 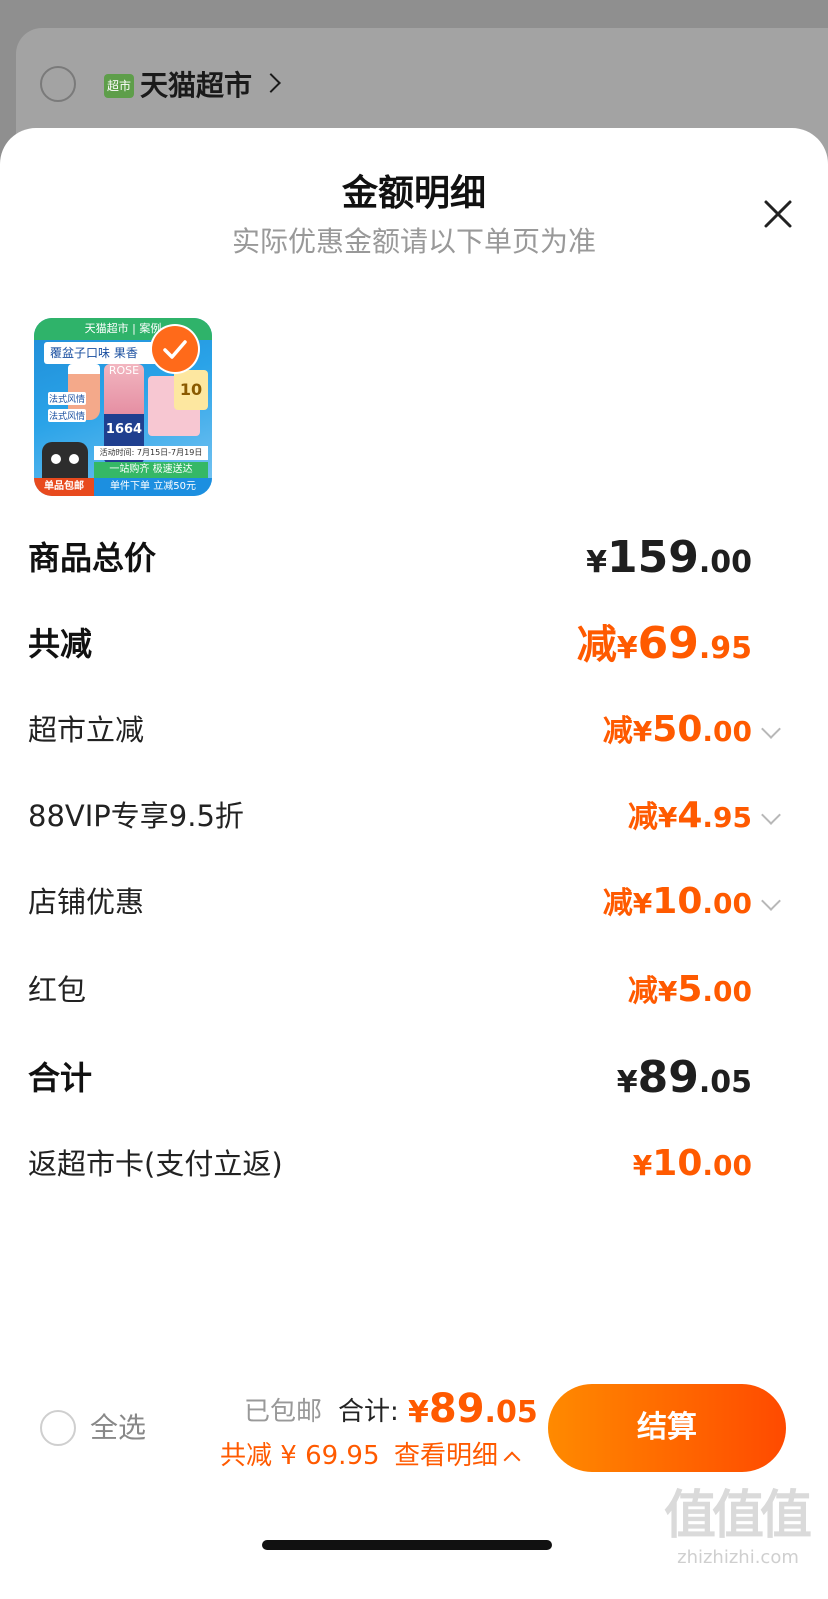 I want to click on footer-discount-text: 共减 ¥ 69.95, so click(x=300, y=1456).